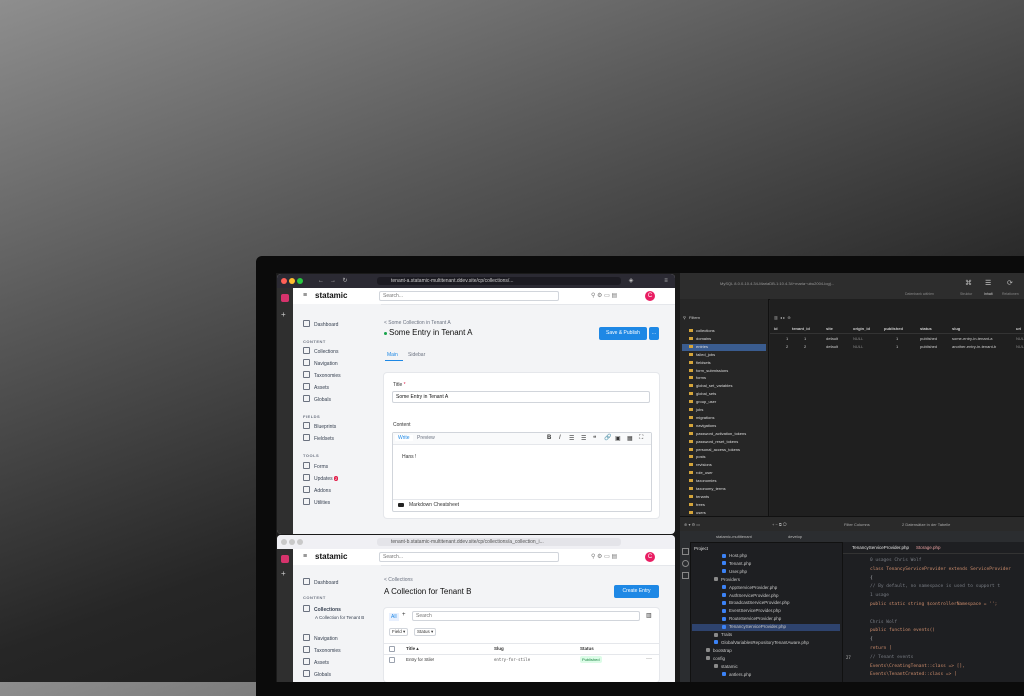 This screenshot has width=1024, height=696. I want to click on tree-file: antlers.php, so click(736, 674).